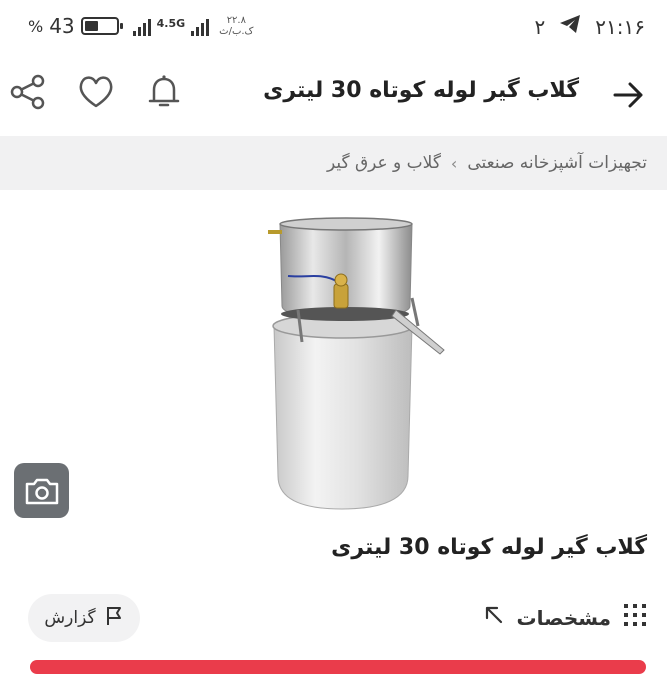 This screenshot has width=667, height=674. I want to click on speed-value: ۲۲.۸, so click(236, 20).